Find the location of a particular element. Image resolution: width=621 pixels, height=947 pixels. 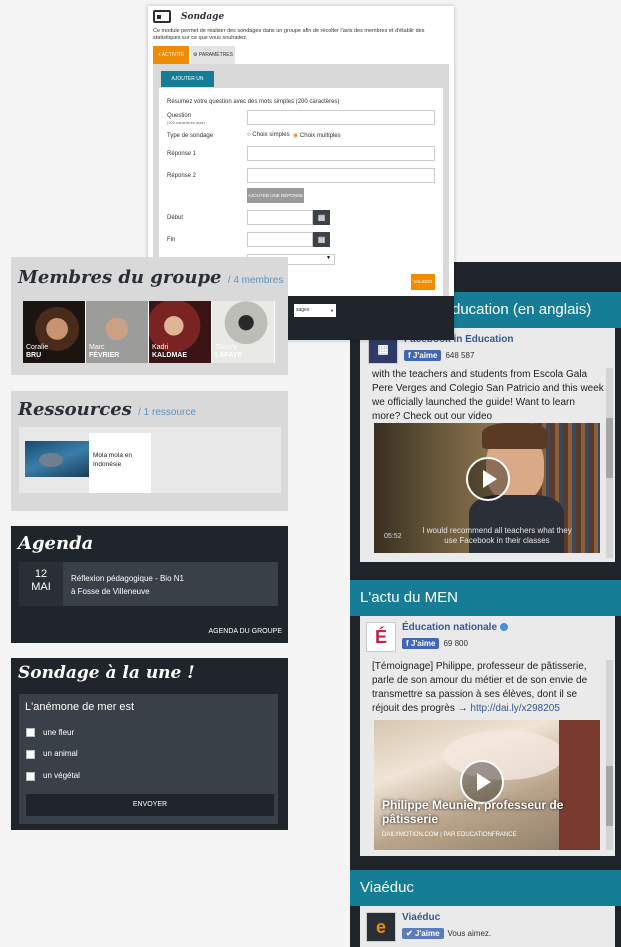

ressources-count: / 1 ressource is located at coordinates (167, 412).